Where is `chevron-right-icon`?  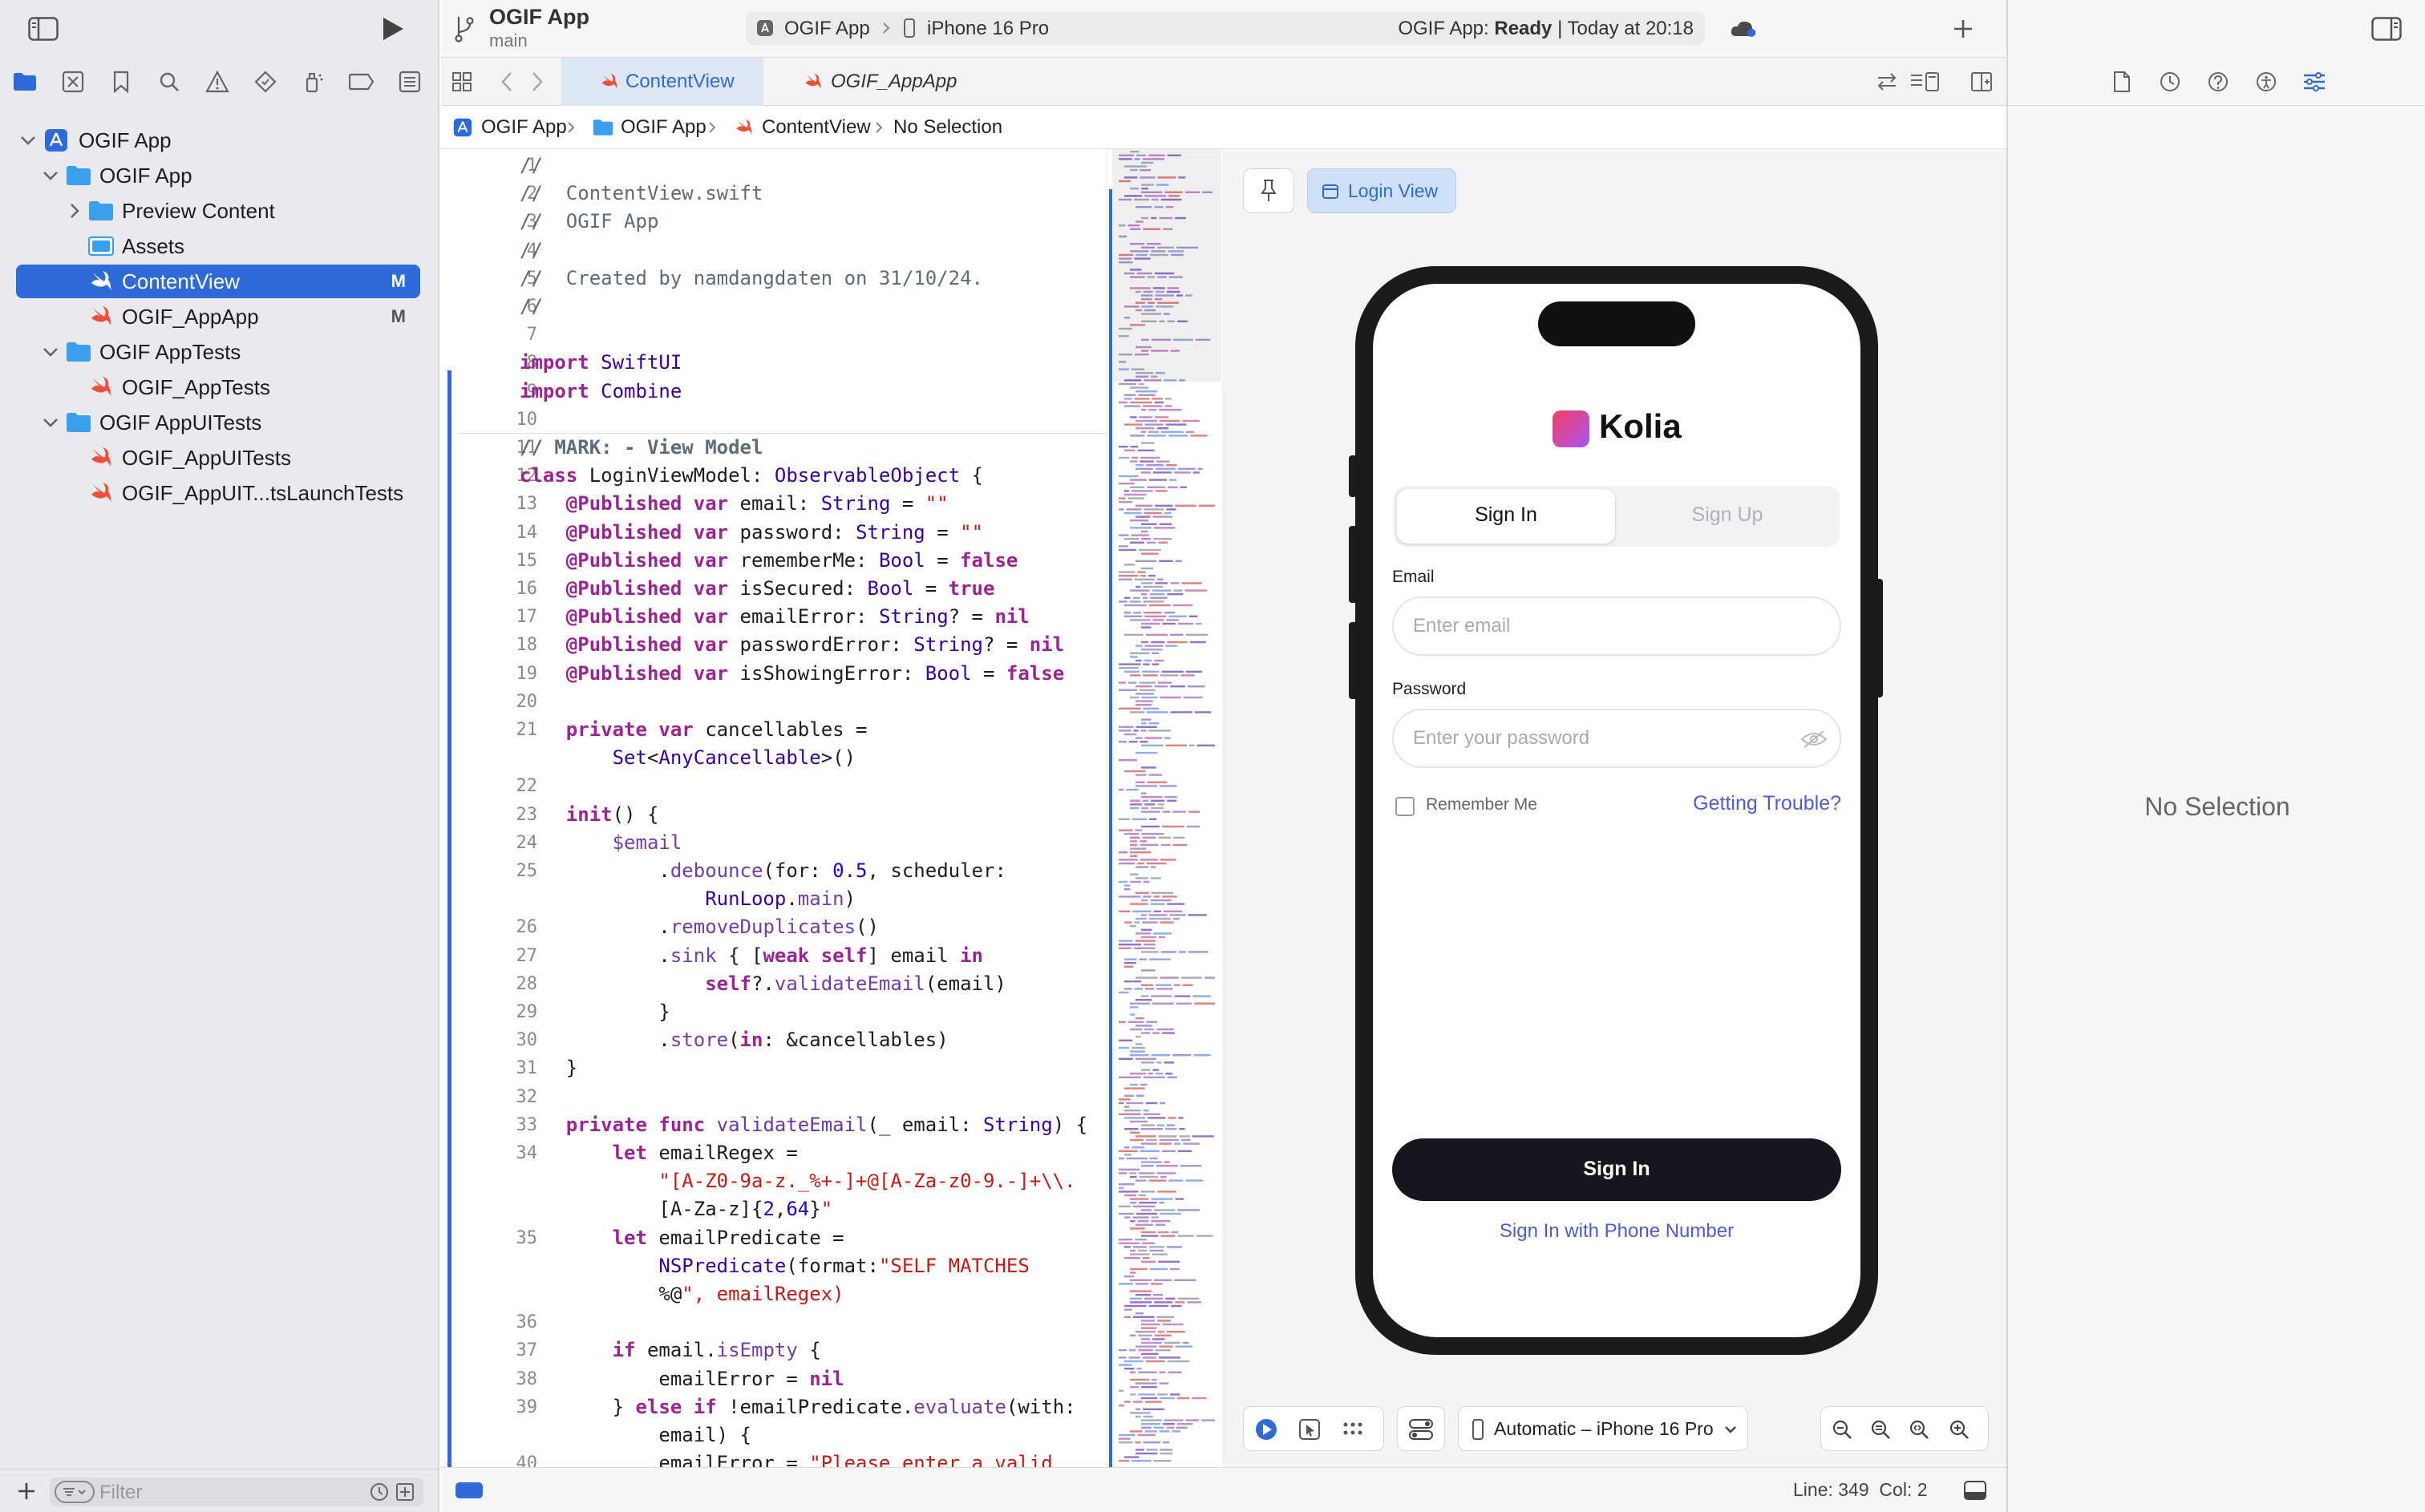 chevron-right-icon is located at coordinates (74, 211).